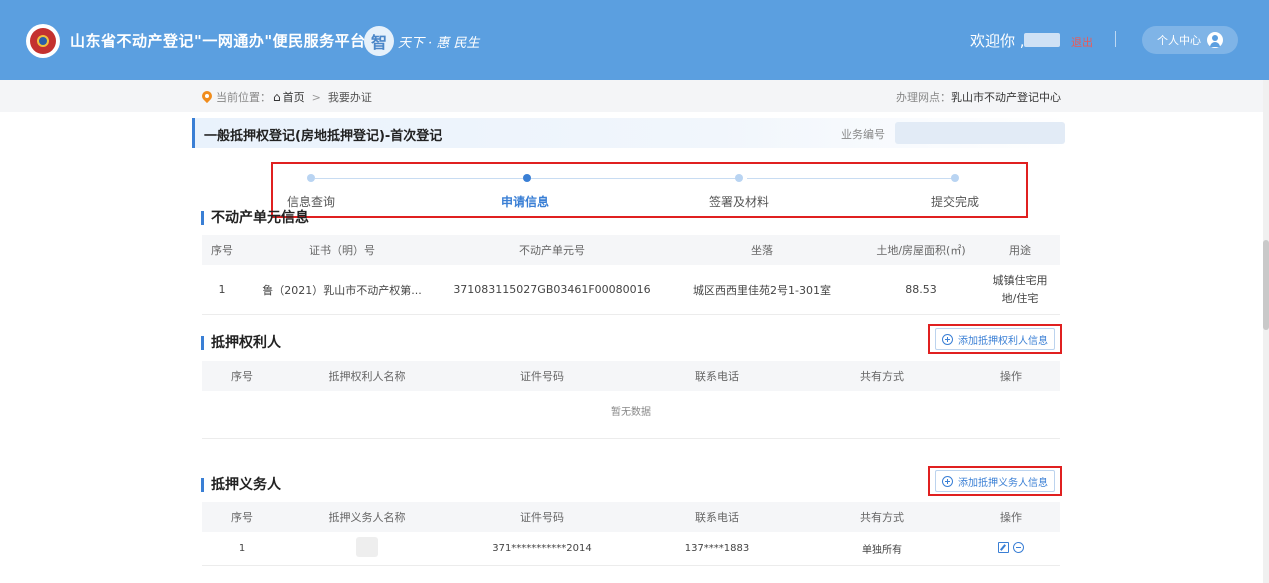 The width and height of the screenshot is (1269, 583). I want to click on personal-center-button: 个人中心, so click(1190, 40).